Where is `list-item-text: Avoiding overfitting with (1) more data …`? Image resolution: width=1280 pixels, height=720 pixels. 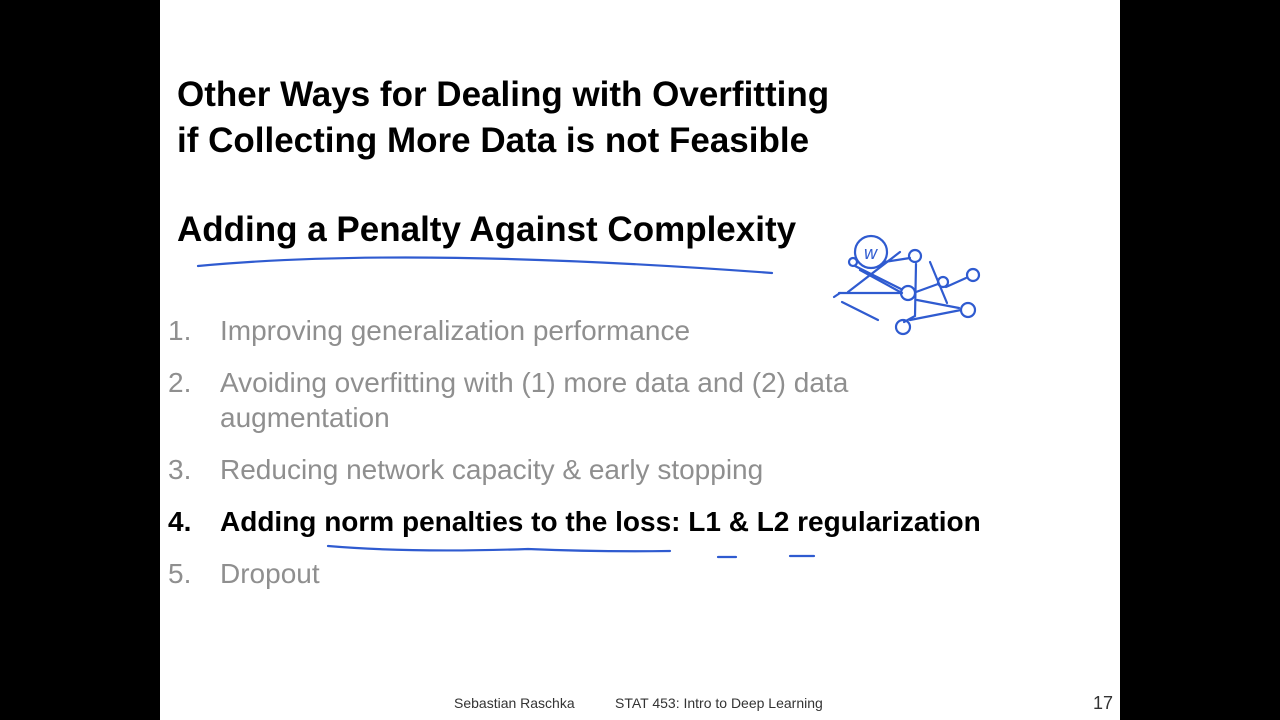
list-item-text: Avoiding overfitting with (1) more data … is located at coordinates (534, 400).